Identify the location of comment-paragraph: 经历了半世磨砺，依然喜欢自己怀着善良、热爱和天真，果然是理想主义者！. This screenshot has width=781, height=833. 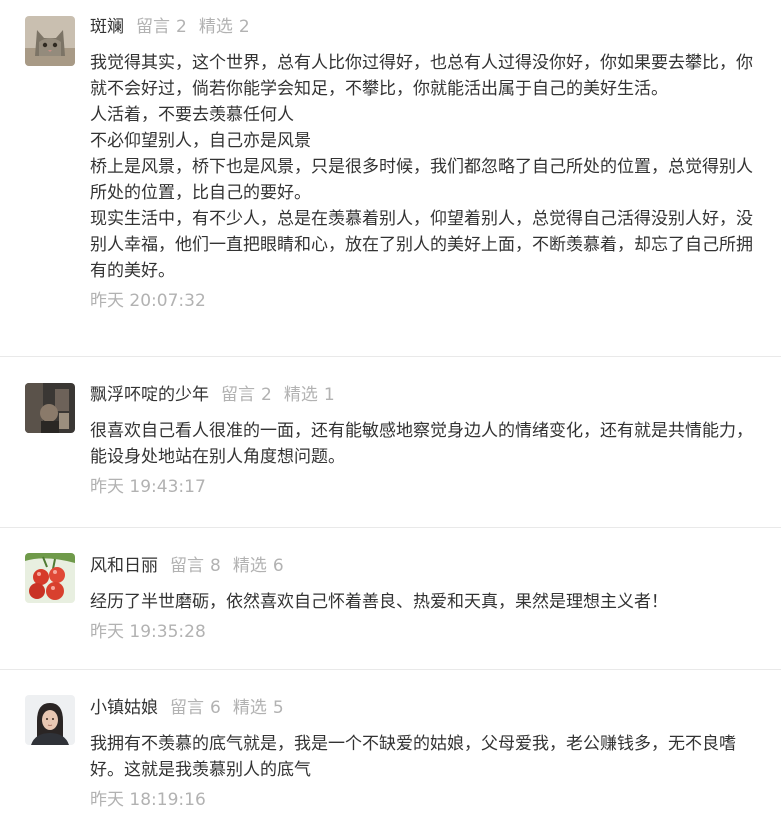
(379, 602).